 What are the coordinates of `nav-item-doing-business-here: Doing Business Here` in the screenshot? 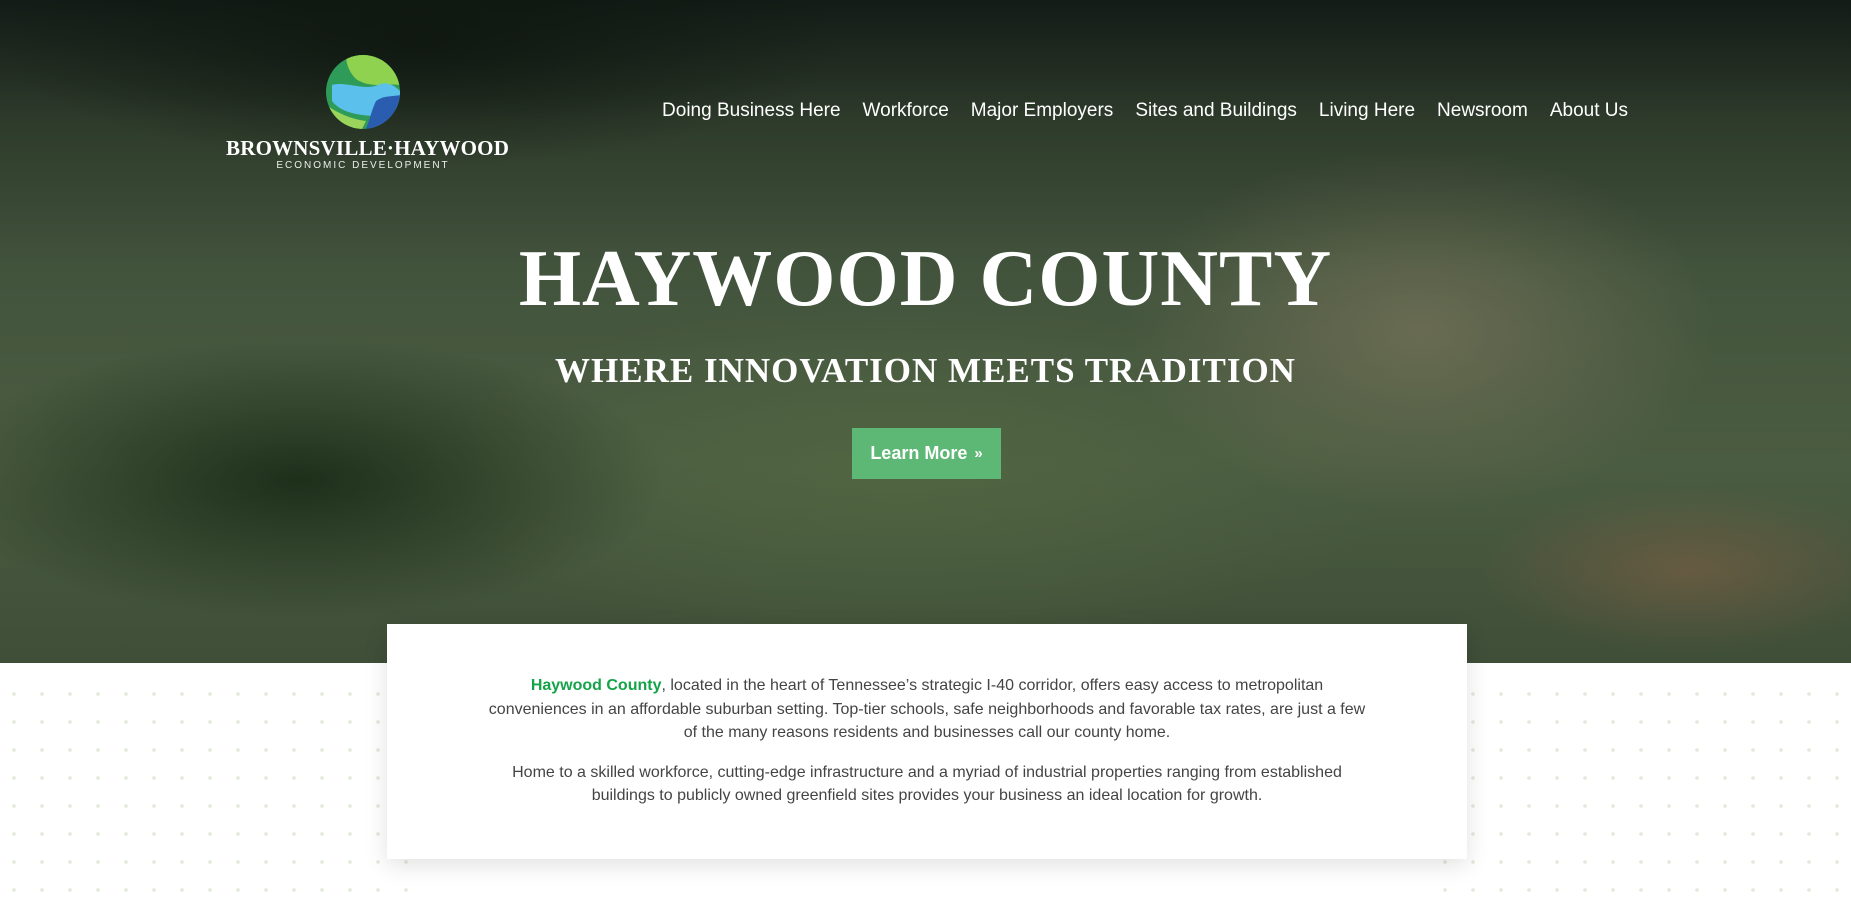 It's located at (751, 112).